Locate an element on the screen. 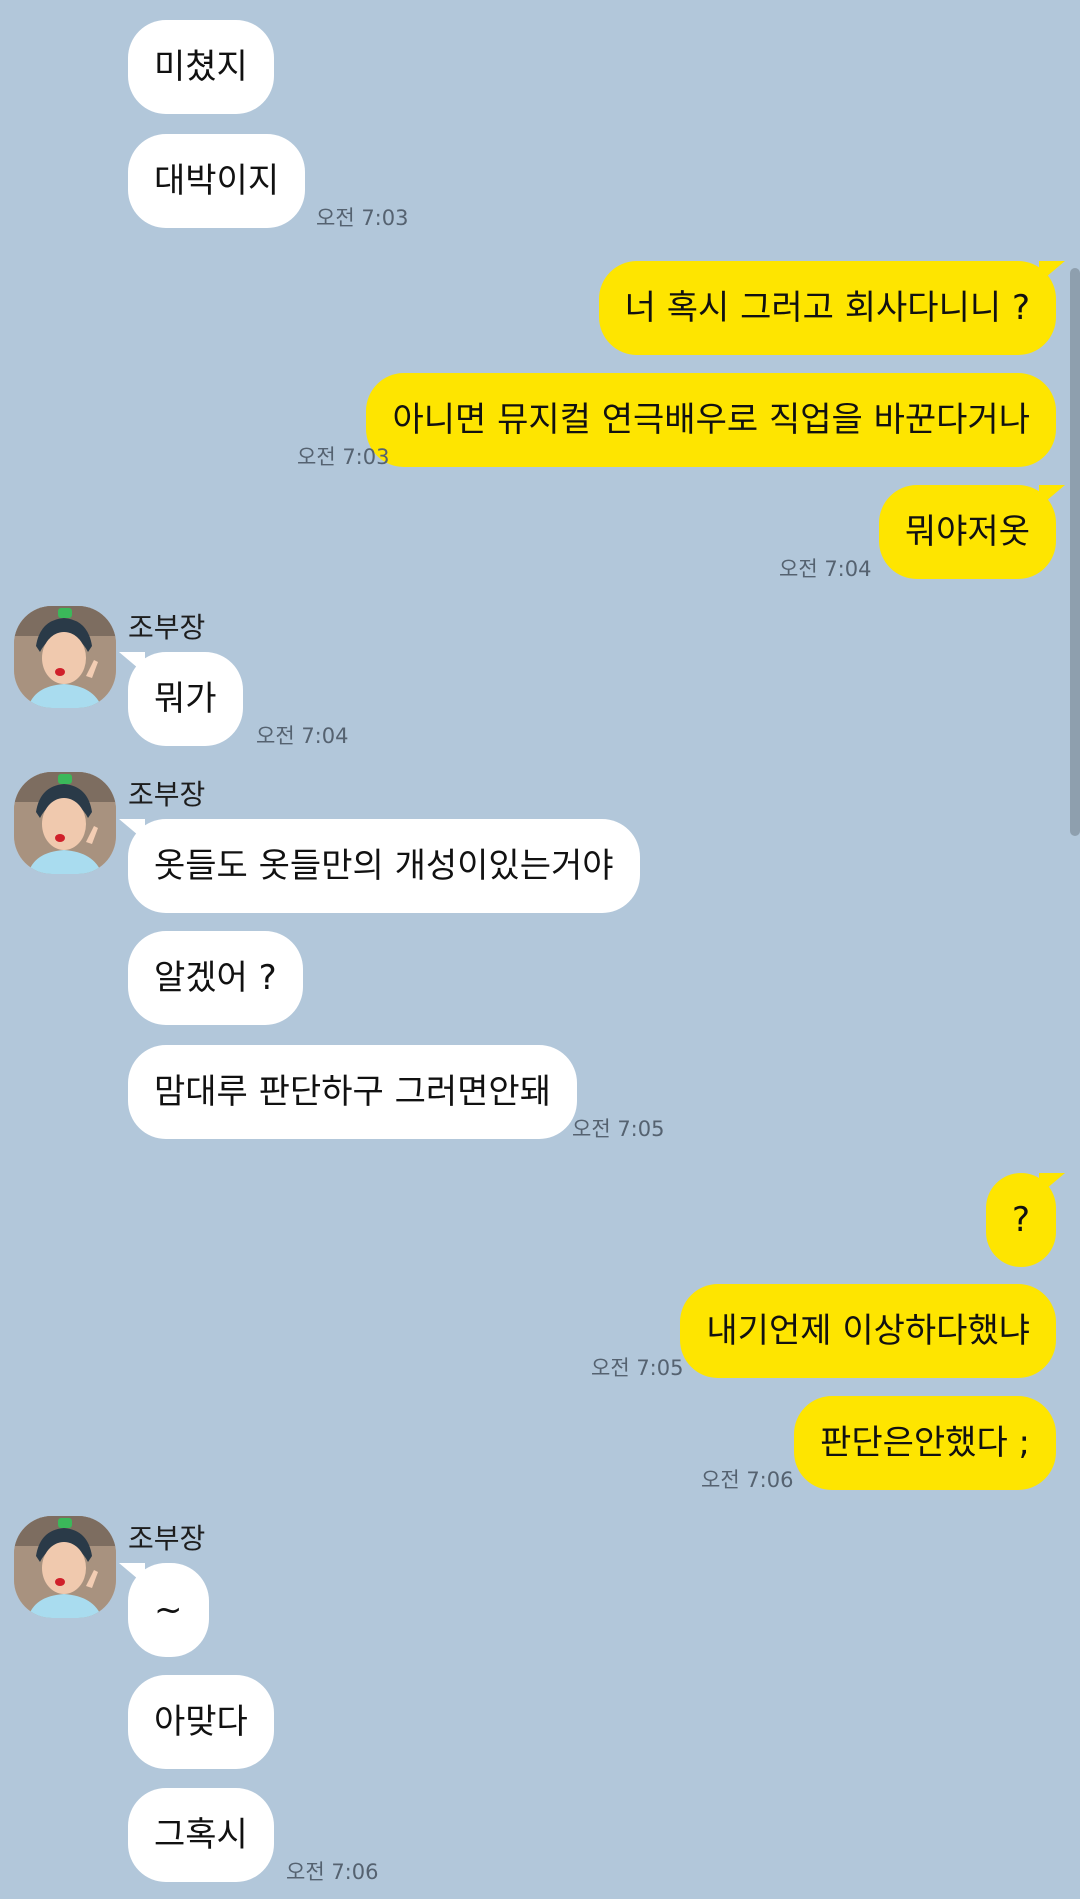 This screenshot has height=1899, width=1080. message-bubble-outgoing: 내기언제 이상하다했냐 is located at coordinates (868, 1331).